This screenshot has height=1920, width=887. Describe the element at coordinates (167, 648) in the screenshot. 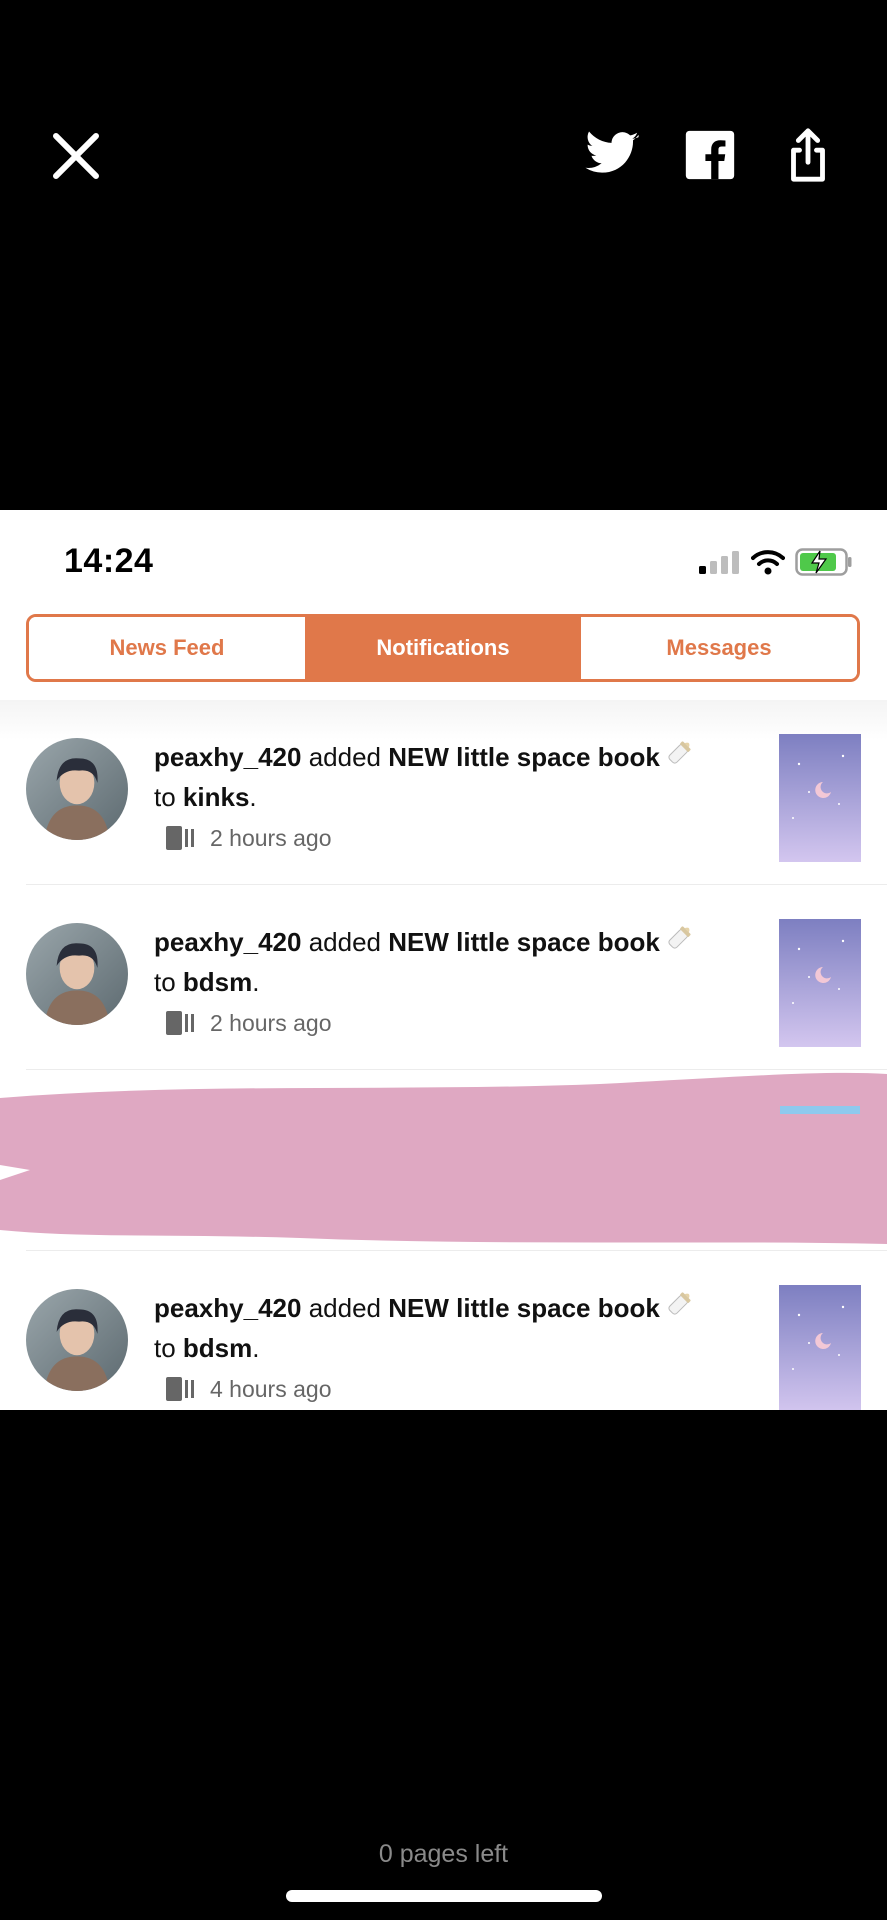

I see `tab-news-feed: News Feed` at that location.